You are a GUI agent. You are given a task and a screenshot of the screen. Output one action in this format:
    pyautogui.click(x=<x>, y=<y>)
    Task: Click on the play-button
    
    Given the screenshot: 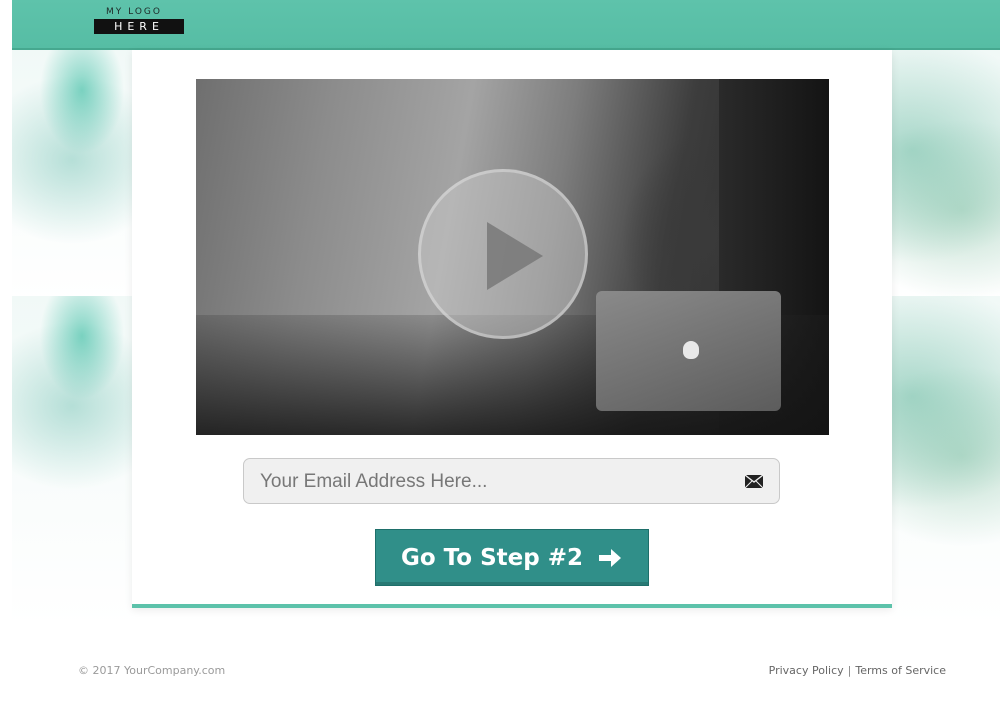 What is the action you would take?
    pyautogui.click(x=503, y=254)
    